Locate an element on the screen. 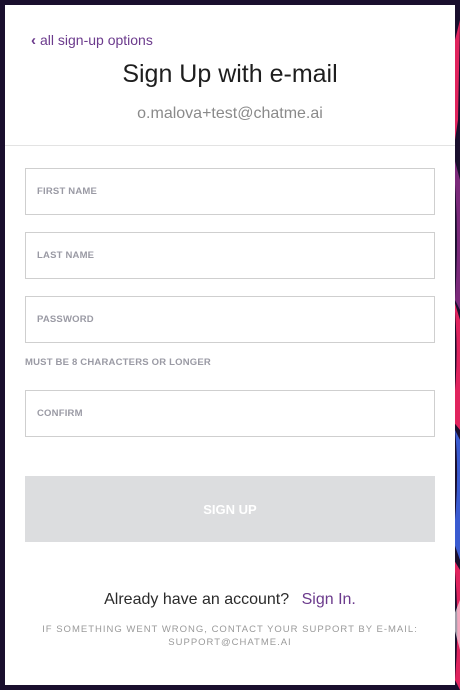  password-input is located at coordinates (230, 319).